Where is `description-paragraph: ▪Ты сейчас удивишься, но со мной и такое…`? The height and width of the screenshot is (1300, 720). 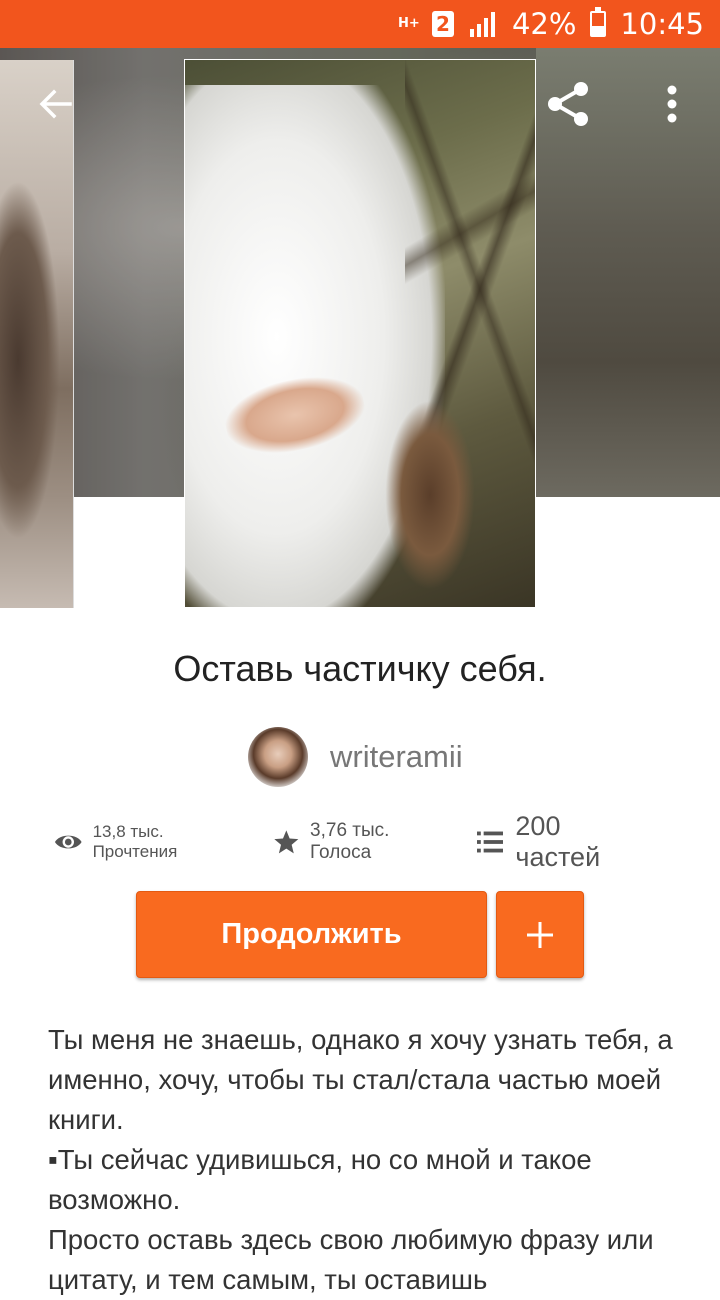
description-paragraph: ▪Ты сейчас удивишься, но со мной и такое… is located at coordinates (320, 1179).